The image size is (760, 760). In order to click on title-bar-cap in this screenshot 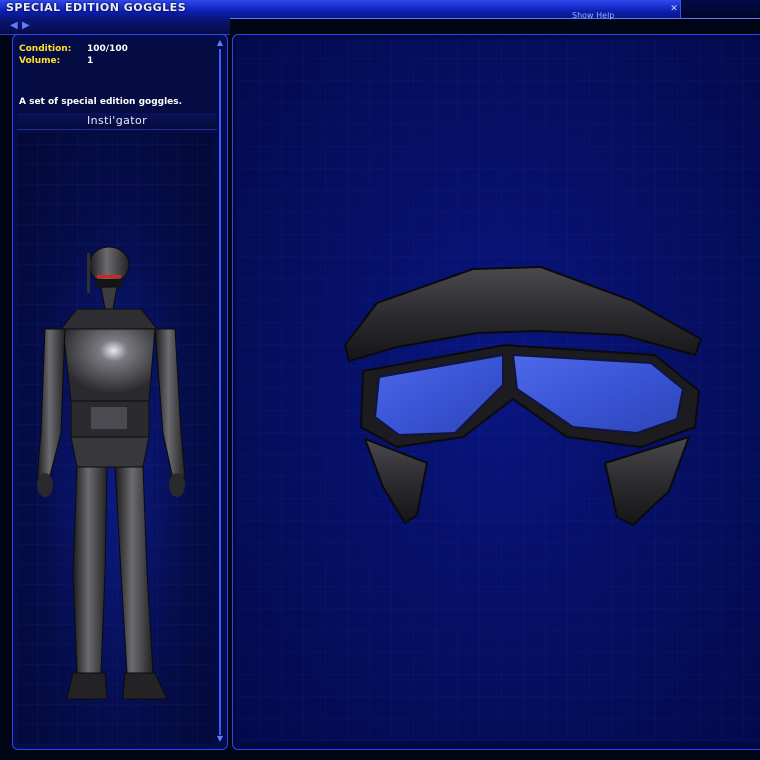, I will do `click(720, 9)`.